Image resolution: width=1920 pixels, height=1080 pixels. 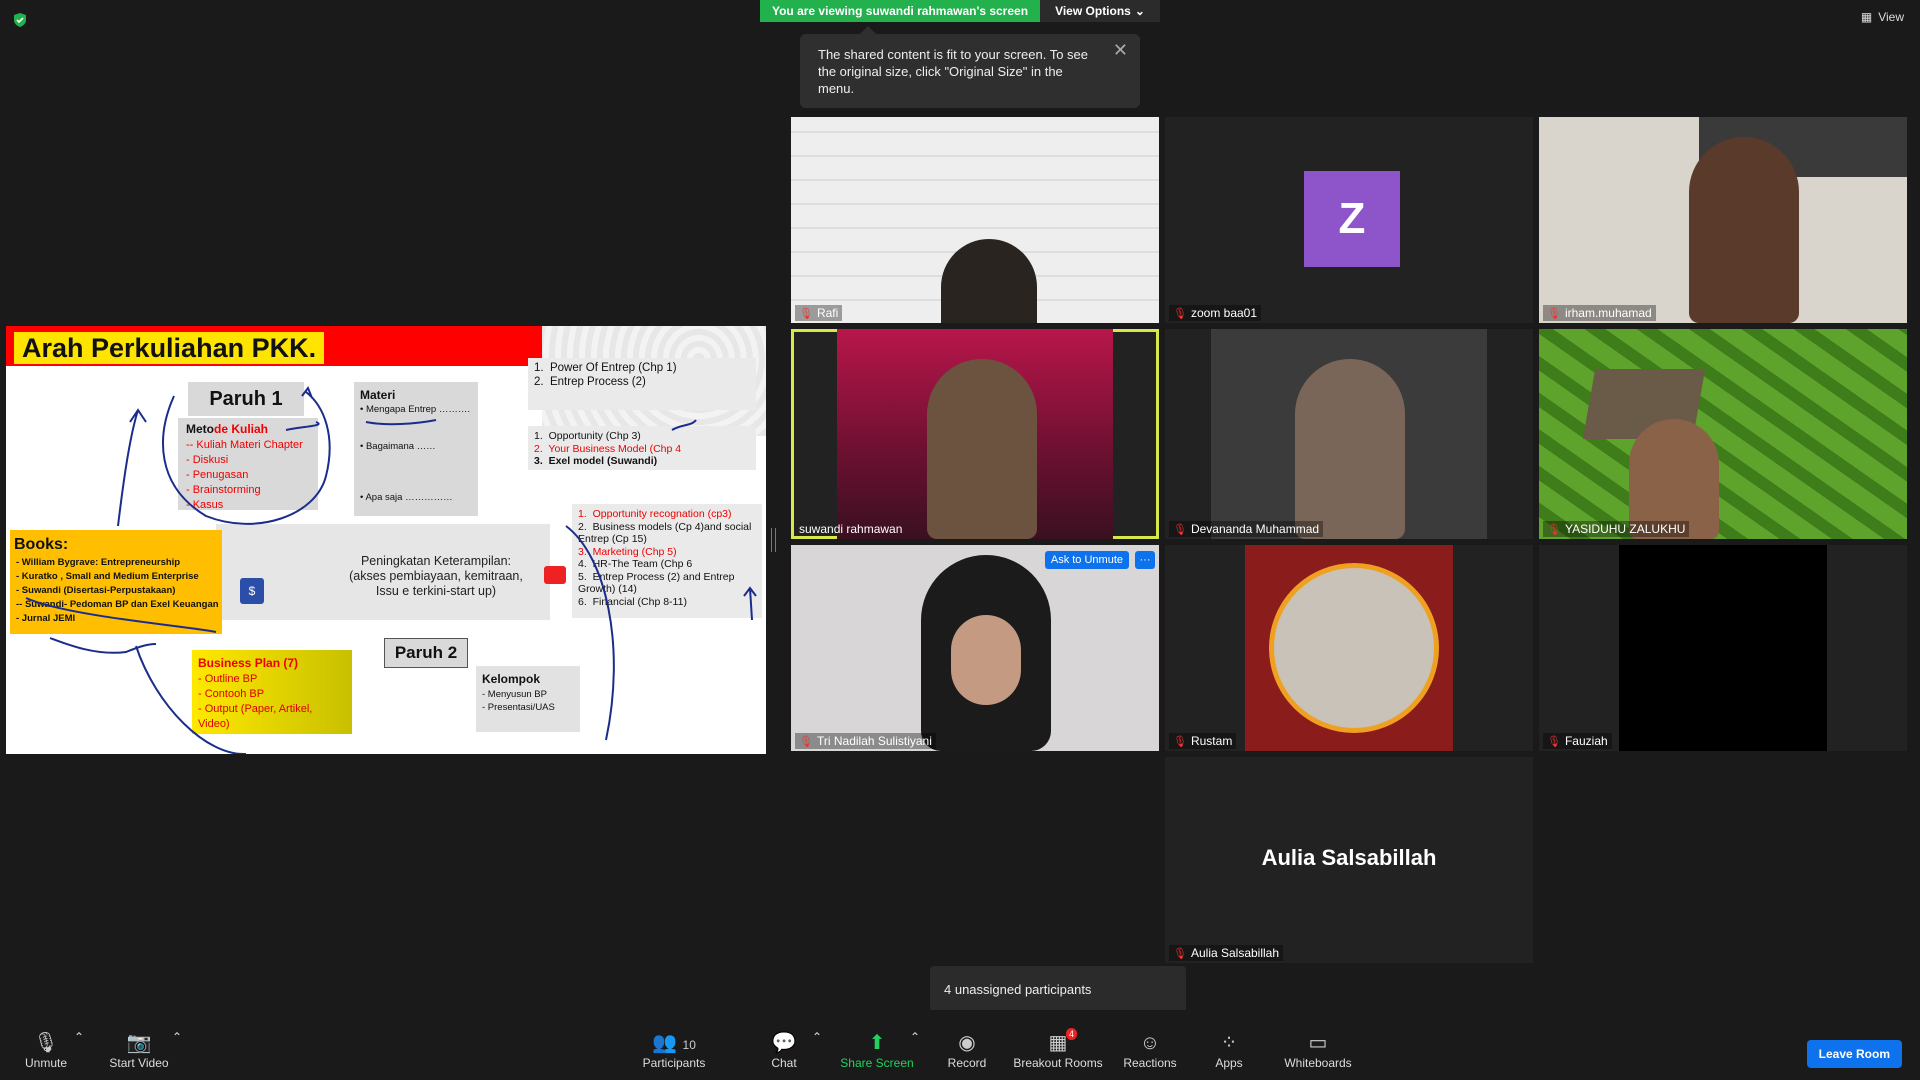 What do you see at coordinates (868, 30) in the screenshot?
I see `tooltip-arrow` at bounding box center [868, 30].